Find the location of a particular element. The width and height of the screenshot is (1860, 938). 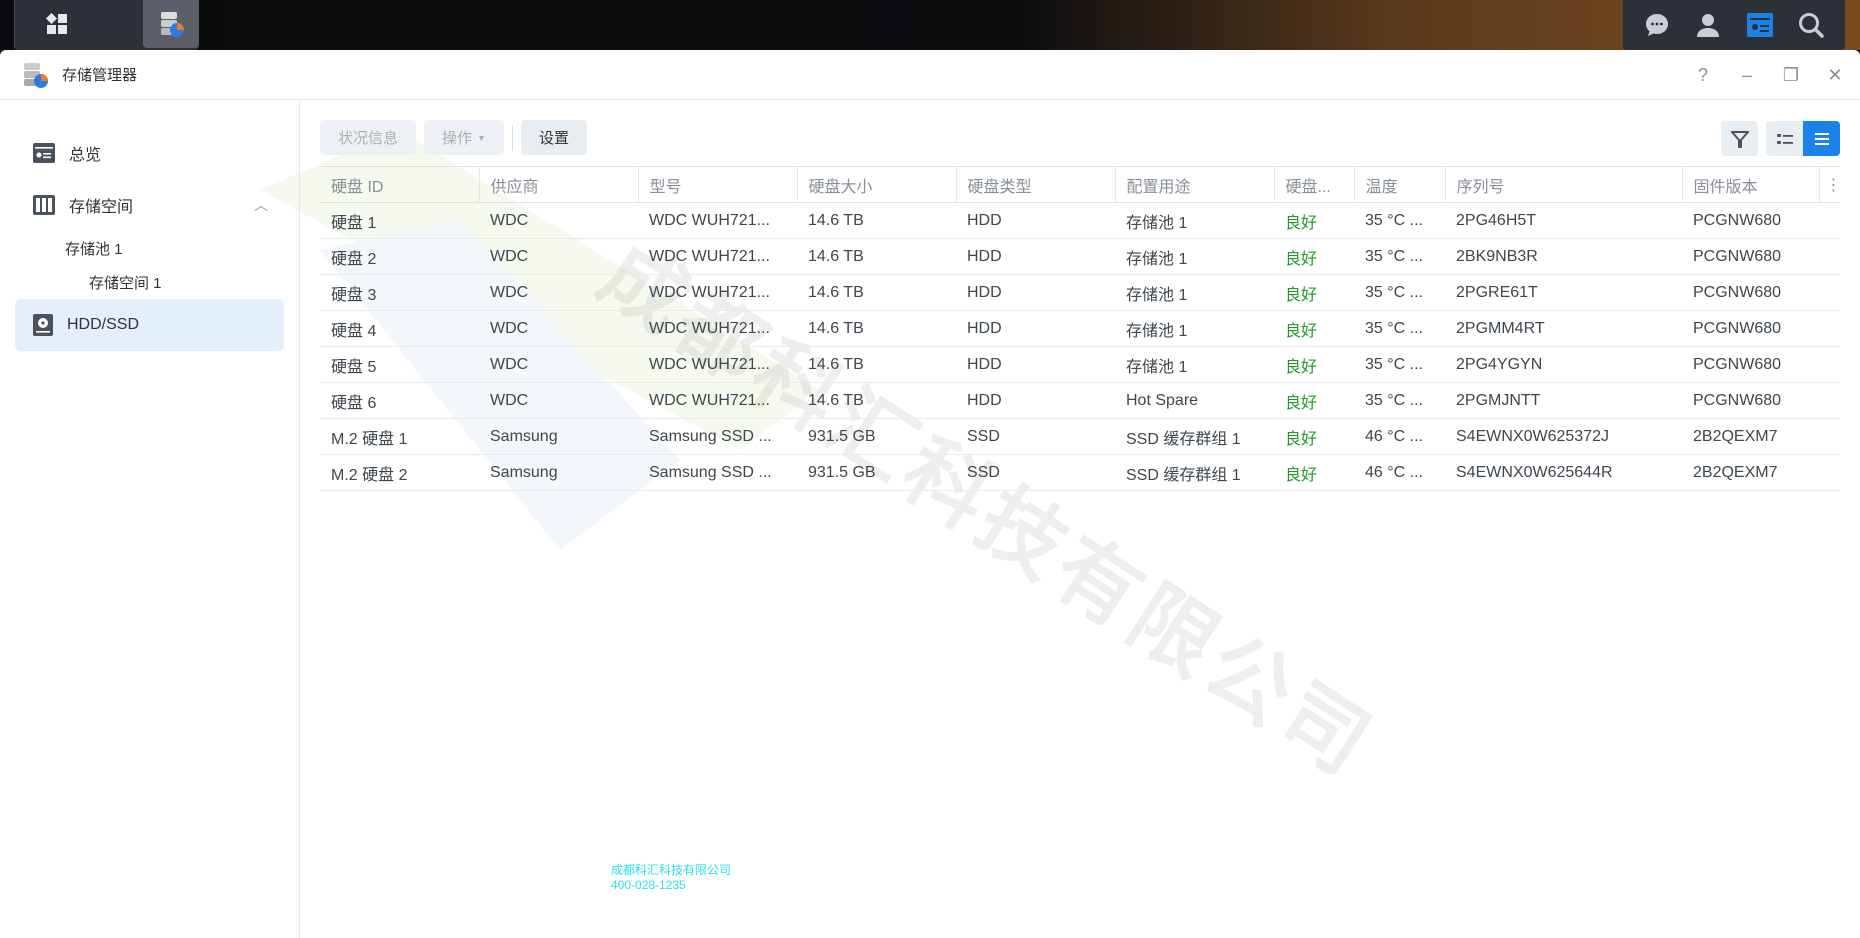

column-header: 型号 is located at coordinates (718, 184).